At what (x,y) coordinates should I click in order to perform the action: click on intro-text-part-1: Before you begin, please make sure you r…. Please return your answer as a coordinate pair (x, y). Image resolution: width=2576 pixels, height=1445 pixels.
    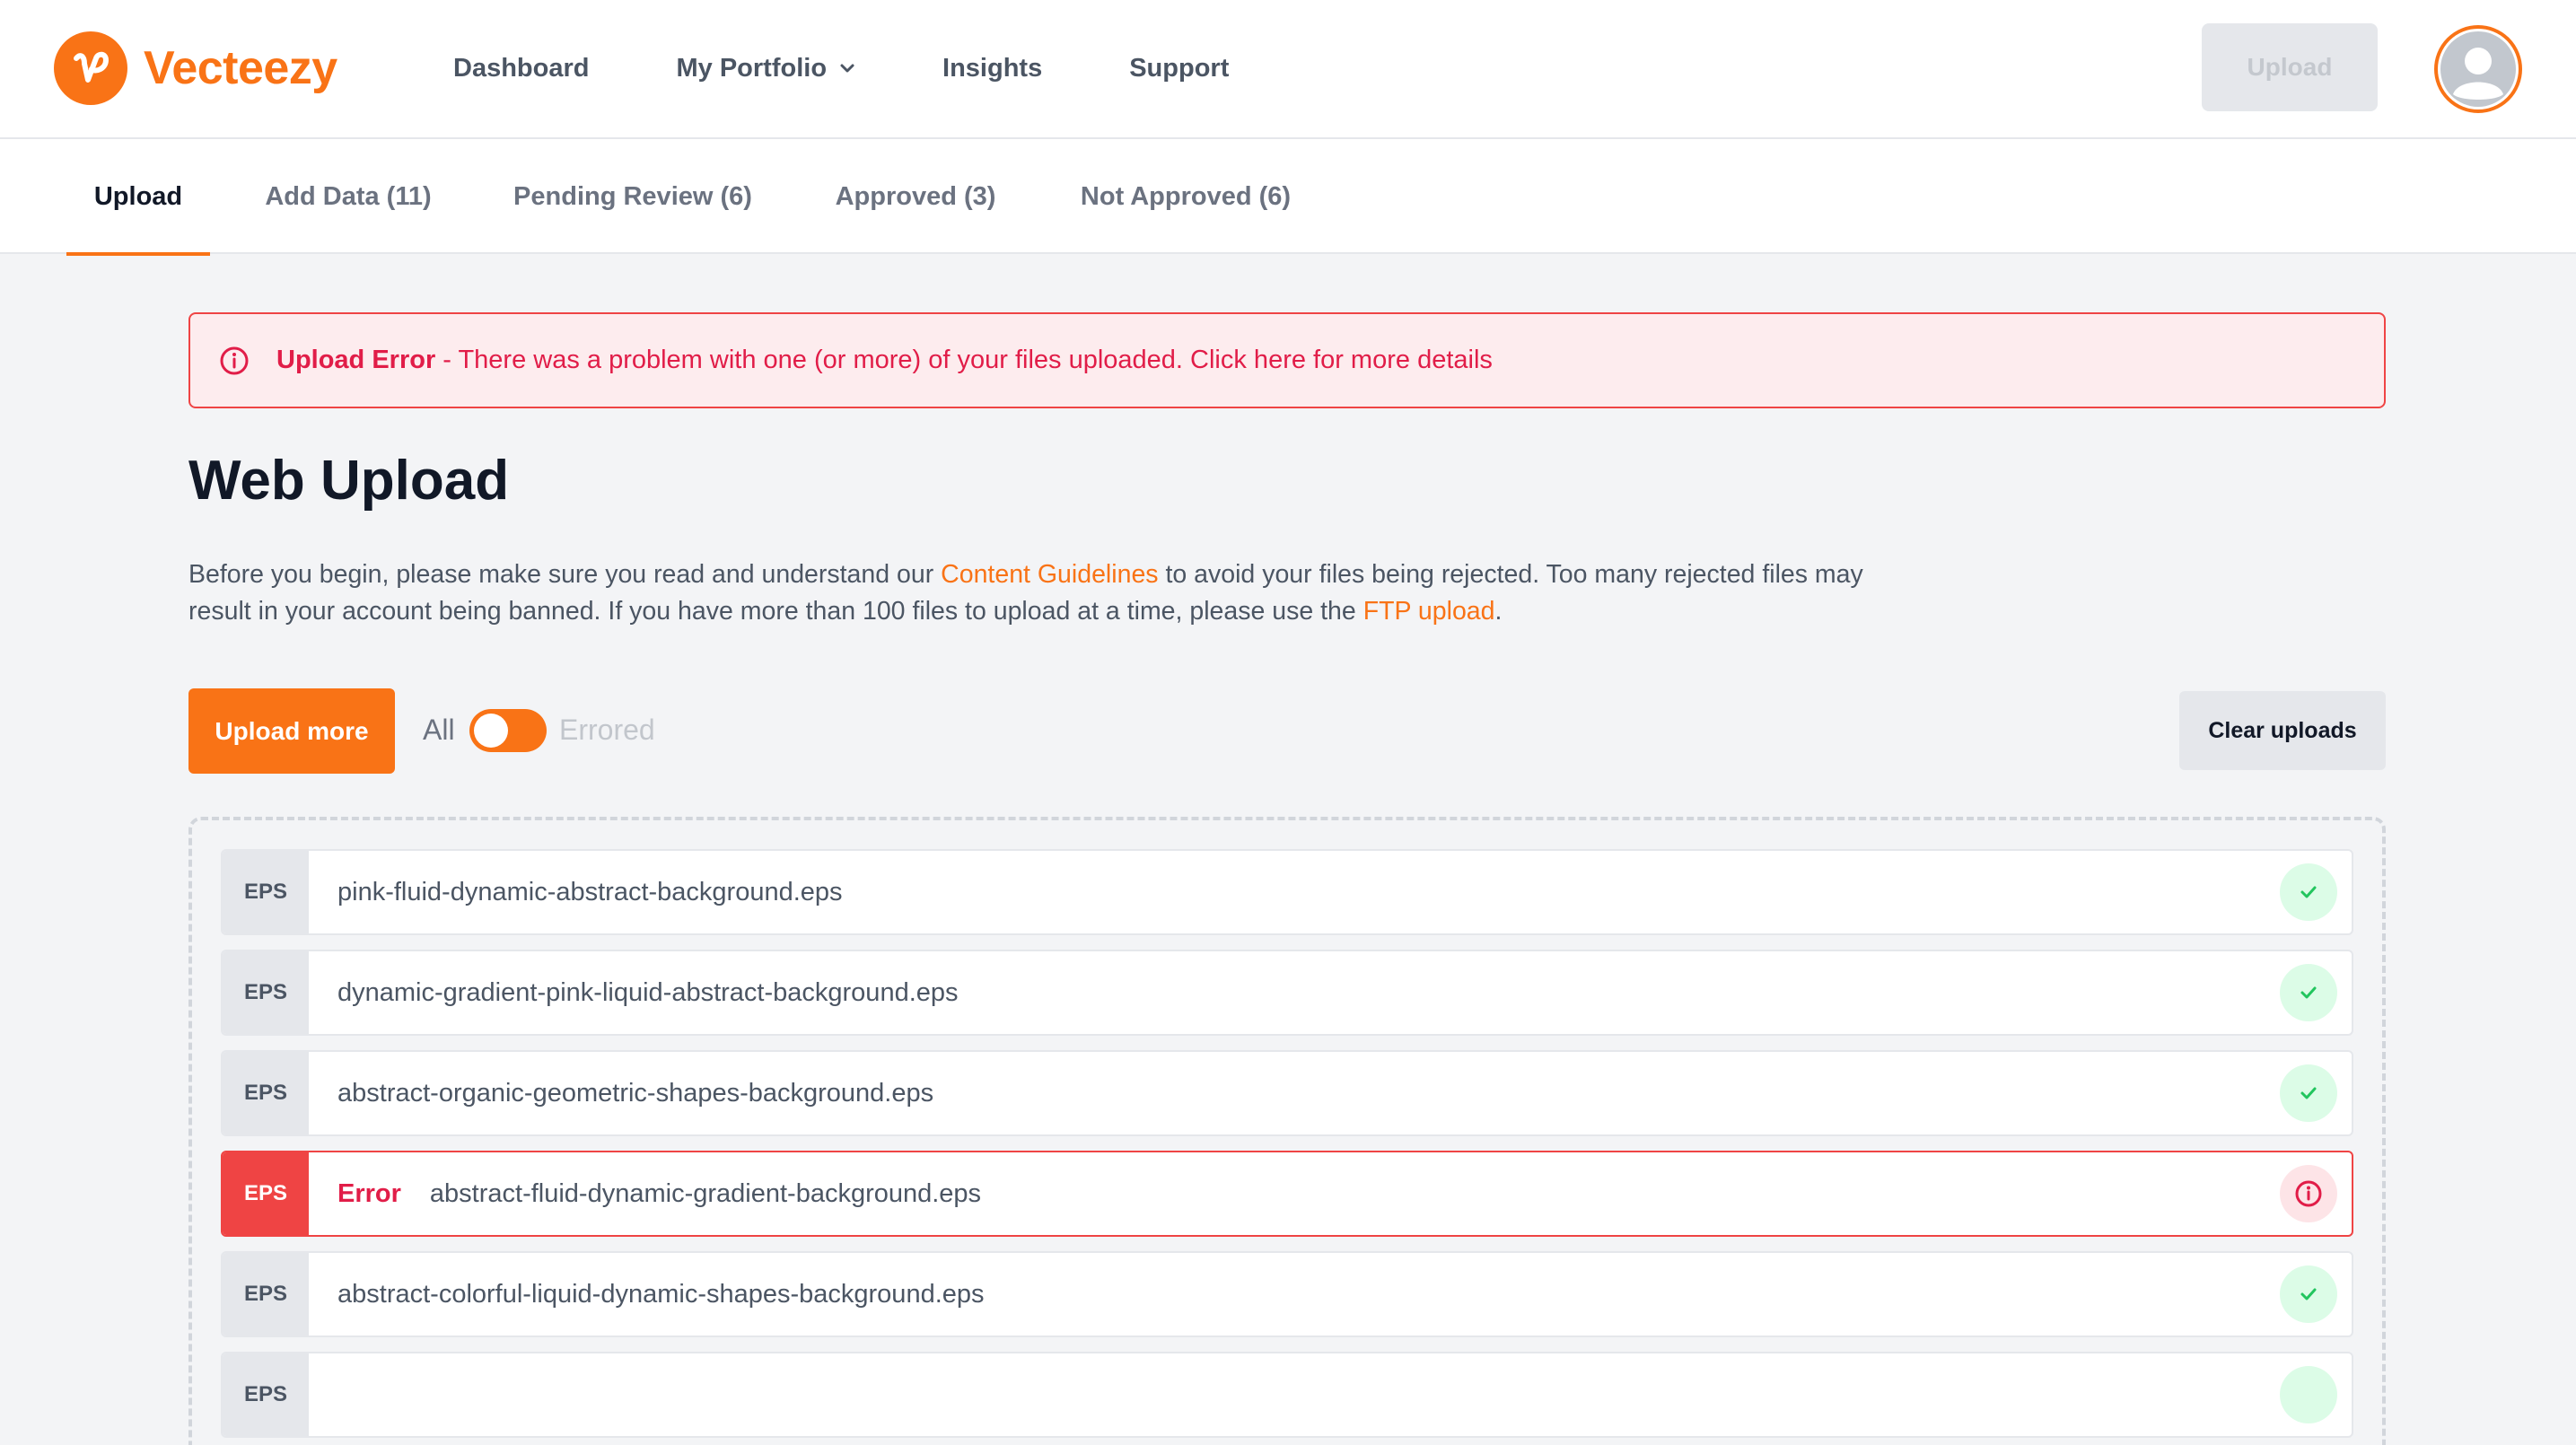
    Looking at the image, I should click on (565, 574).